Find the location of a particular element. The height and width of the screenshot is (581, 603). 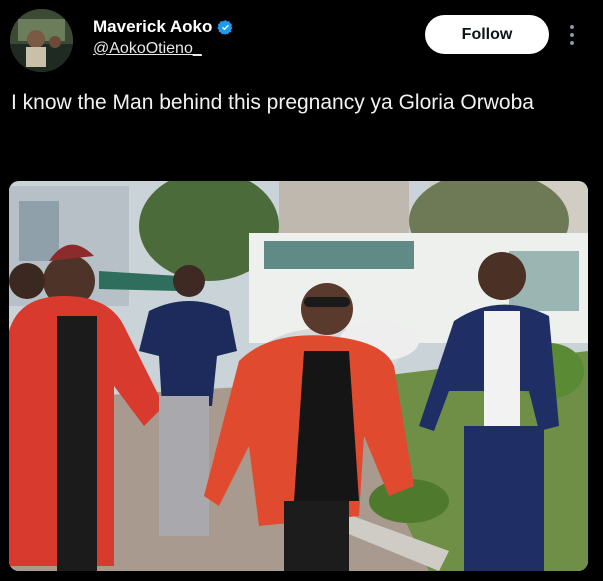

author-avatar is located at coordinates (41, 40).